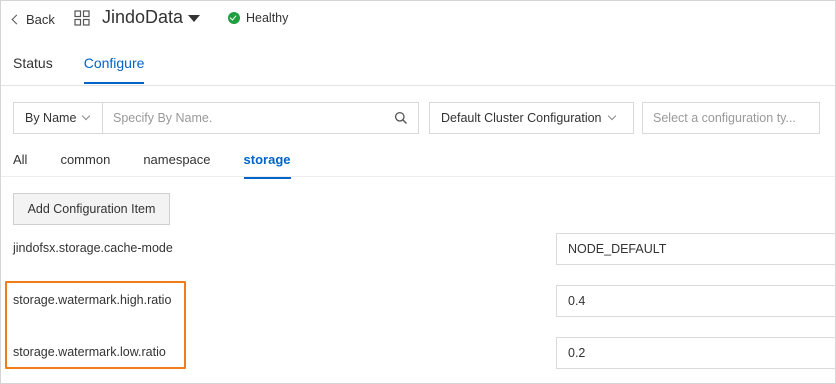 The height and width of the screenshot is (384, 836). Describe the element at coordinates (418, 176) in the screenshot. I see `sub-tabs-divider` at that location.